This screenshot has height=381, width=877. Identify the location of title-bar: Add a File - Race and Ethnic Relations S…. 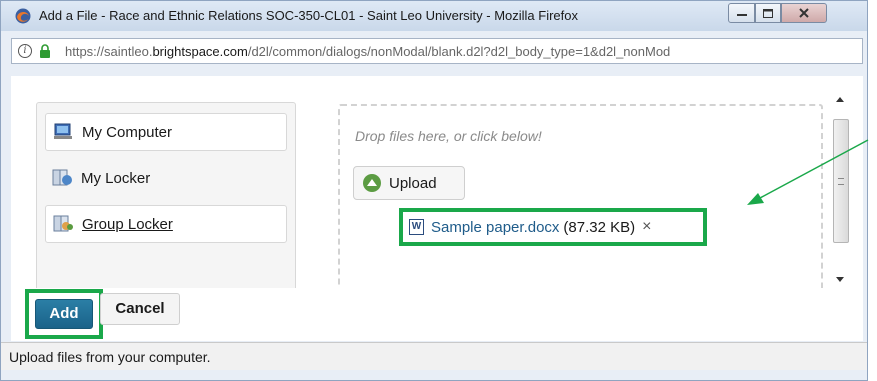
(434, 16).